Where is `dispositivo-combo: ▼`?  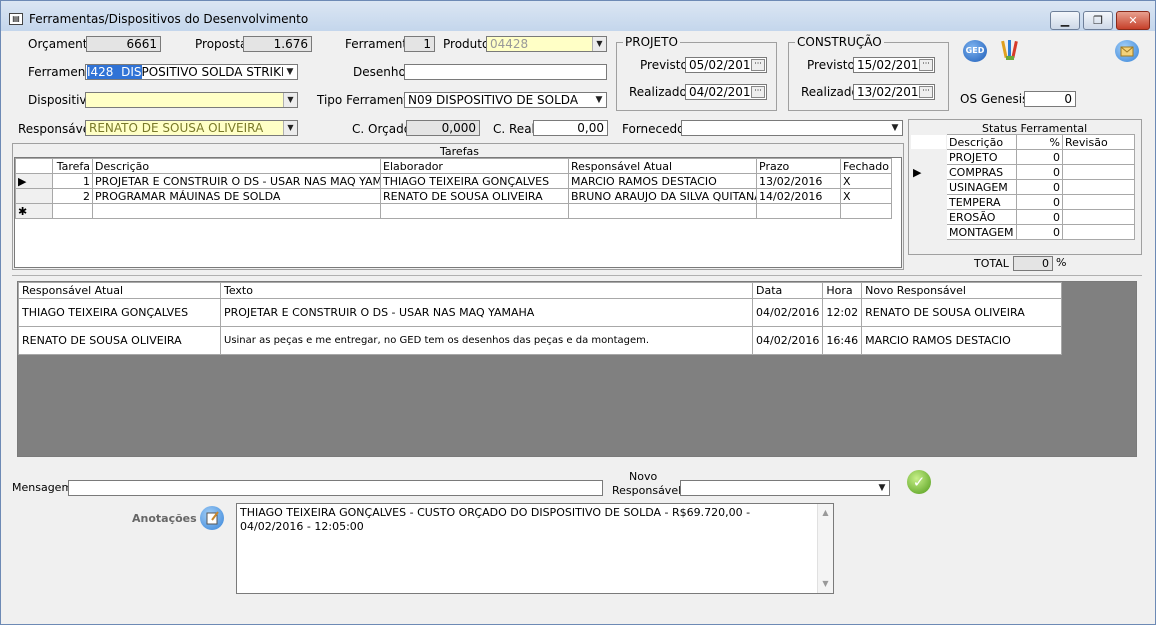
dispositivo-combo: ▼ is located at coordinates (191, 100).